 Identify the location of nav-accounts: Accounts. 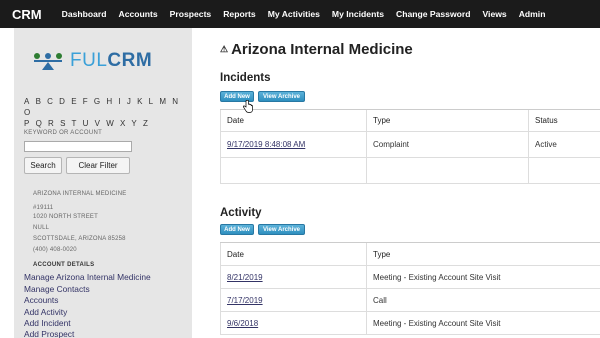
(138, 14).